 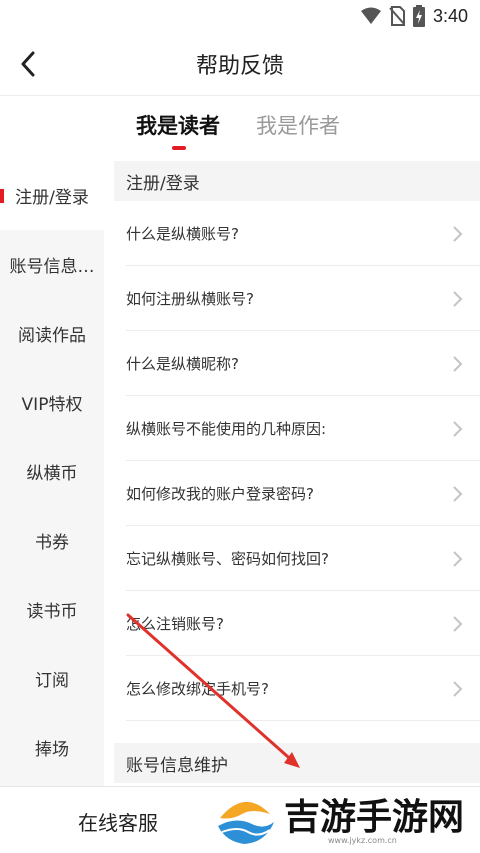 I want to click on faq-item: 什么是纵横账号?, so click(x=303, y=233).